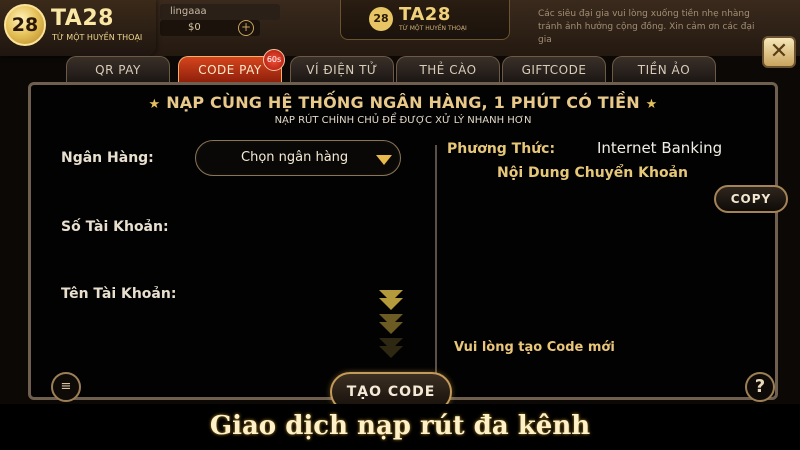 The image size is (800, 450). I want to click on new-code-hint: Vui lòng tạo Code mới, so click(534, 347).